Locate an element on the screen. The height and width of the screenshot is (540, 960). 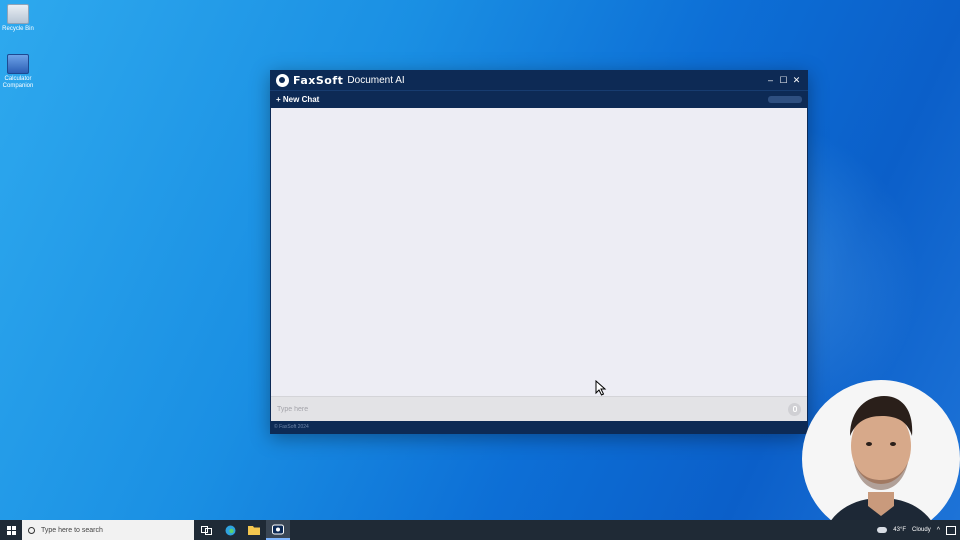
window-controls: – ☐ ✕ is located at coordinates (783, 80).